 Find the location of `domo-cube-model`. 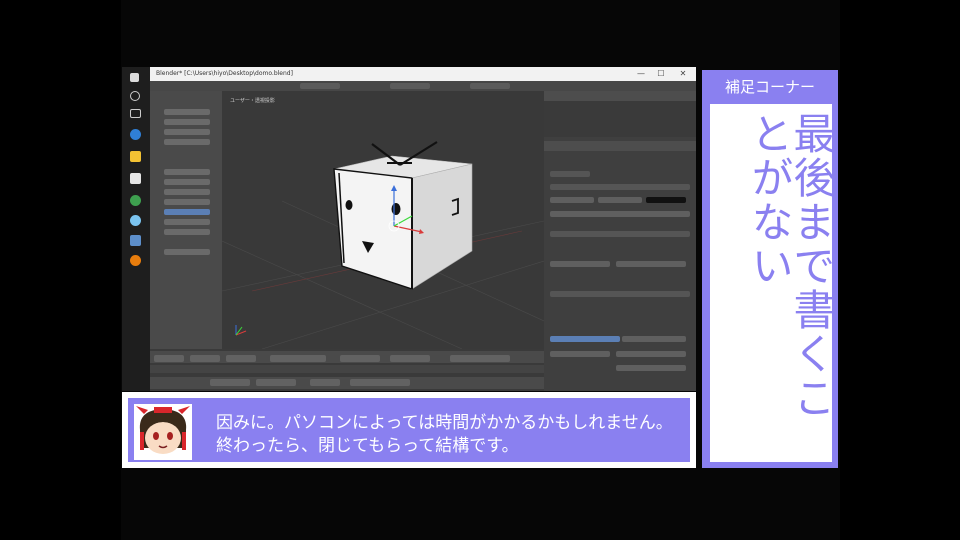

domo-cube-model is located at coordinates (403, 215).